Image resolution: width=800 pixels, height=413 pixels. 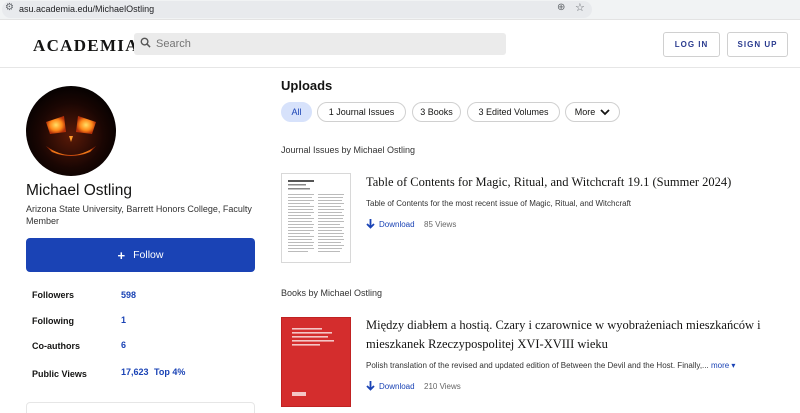 I want to click on section-heading-journal-issues: Journal Issues by Michael Ostling, so click(x=348, y=150).